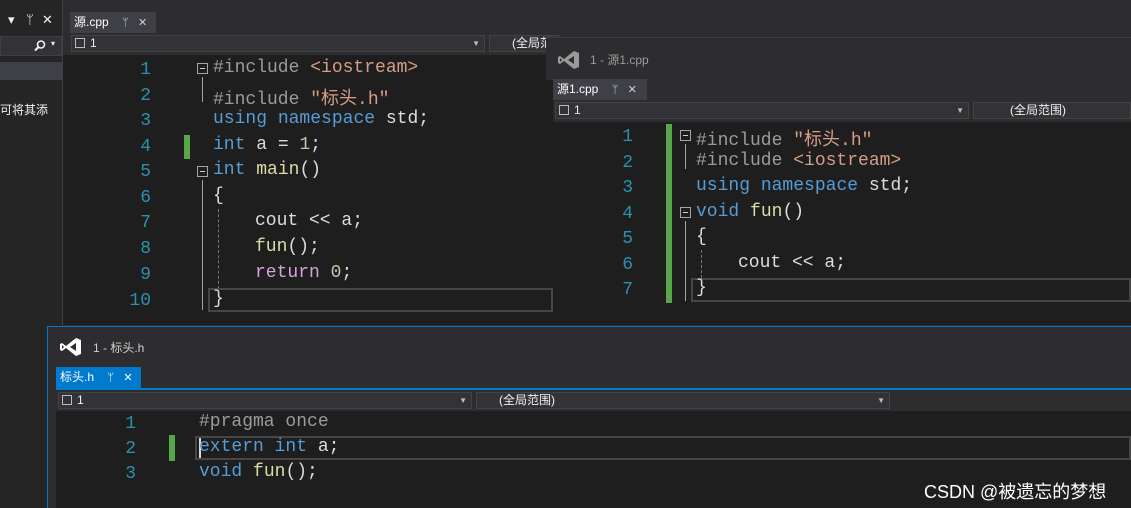 This screenshot has height=508, width=1131. Describe the element at coordinates (267, 145) in the screenshot. I see `code-line-4: int a = 1;` at that location.